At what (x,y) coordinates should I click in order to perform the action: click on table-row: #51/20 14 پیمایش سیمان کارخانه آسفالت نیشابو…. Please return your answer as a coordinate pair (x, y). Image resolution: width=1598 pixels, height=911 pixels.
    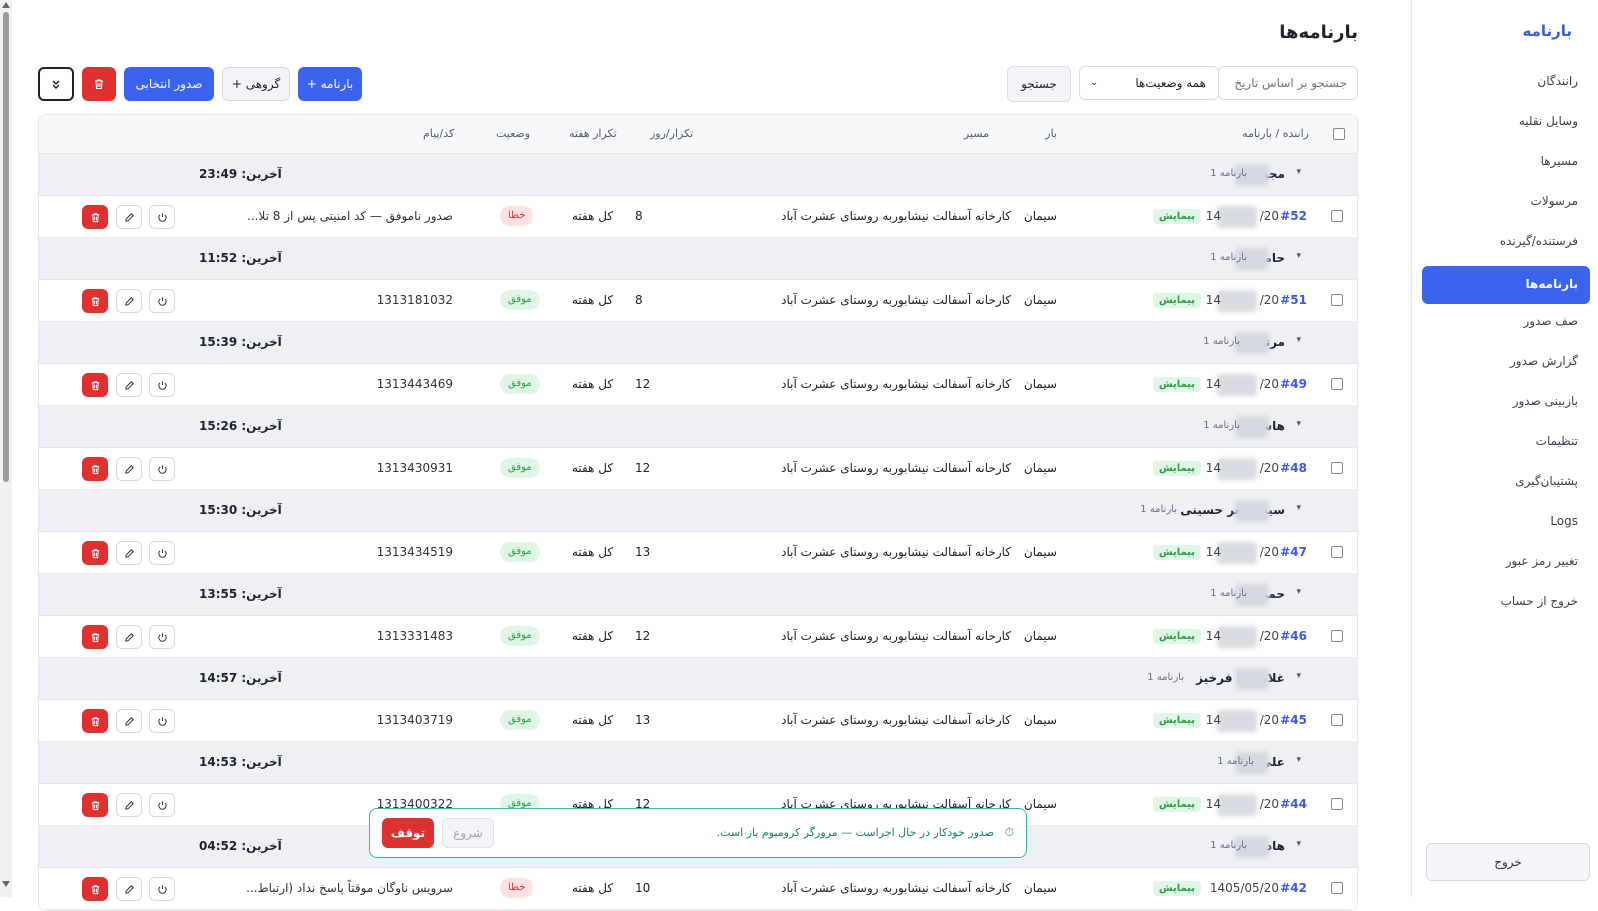
    Looking at the image, I should click on (698, 301).